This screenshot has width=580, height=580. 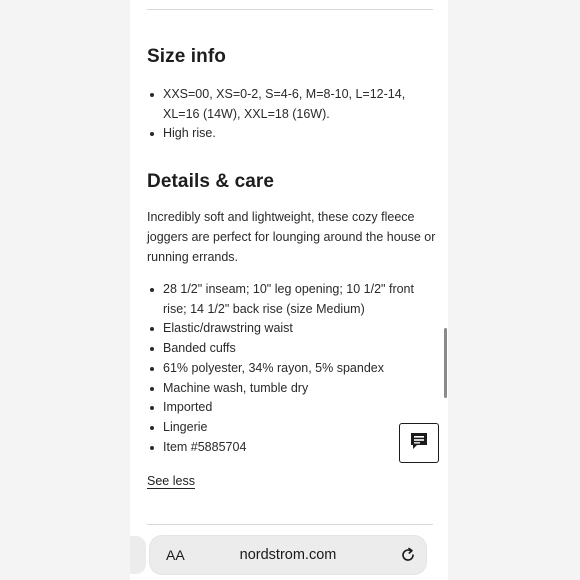 I want to click on chat-button, so click(x=419, y=443).